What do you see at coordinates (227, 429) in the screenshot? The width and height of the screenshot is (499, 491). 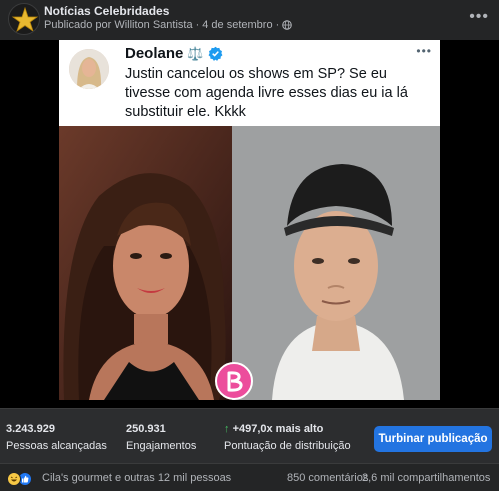 I see `arrow-up-icon: ↑` at bounding box center [227, 429].